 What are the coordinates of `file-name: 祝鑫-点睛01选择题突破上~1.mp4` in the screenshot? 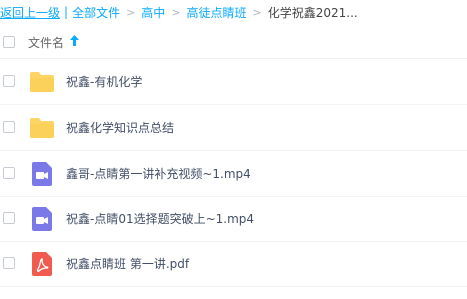 It's located at (160, 218).